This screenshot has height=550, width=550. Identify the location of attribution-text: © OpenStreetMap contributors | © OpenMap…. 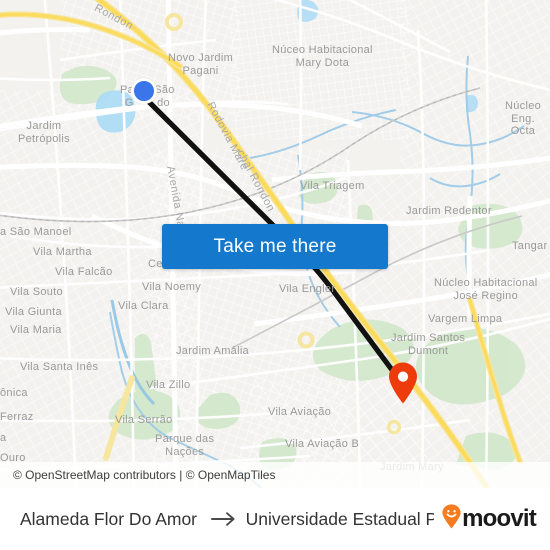
(144, 475).